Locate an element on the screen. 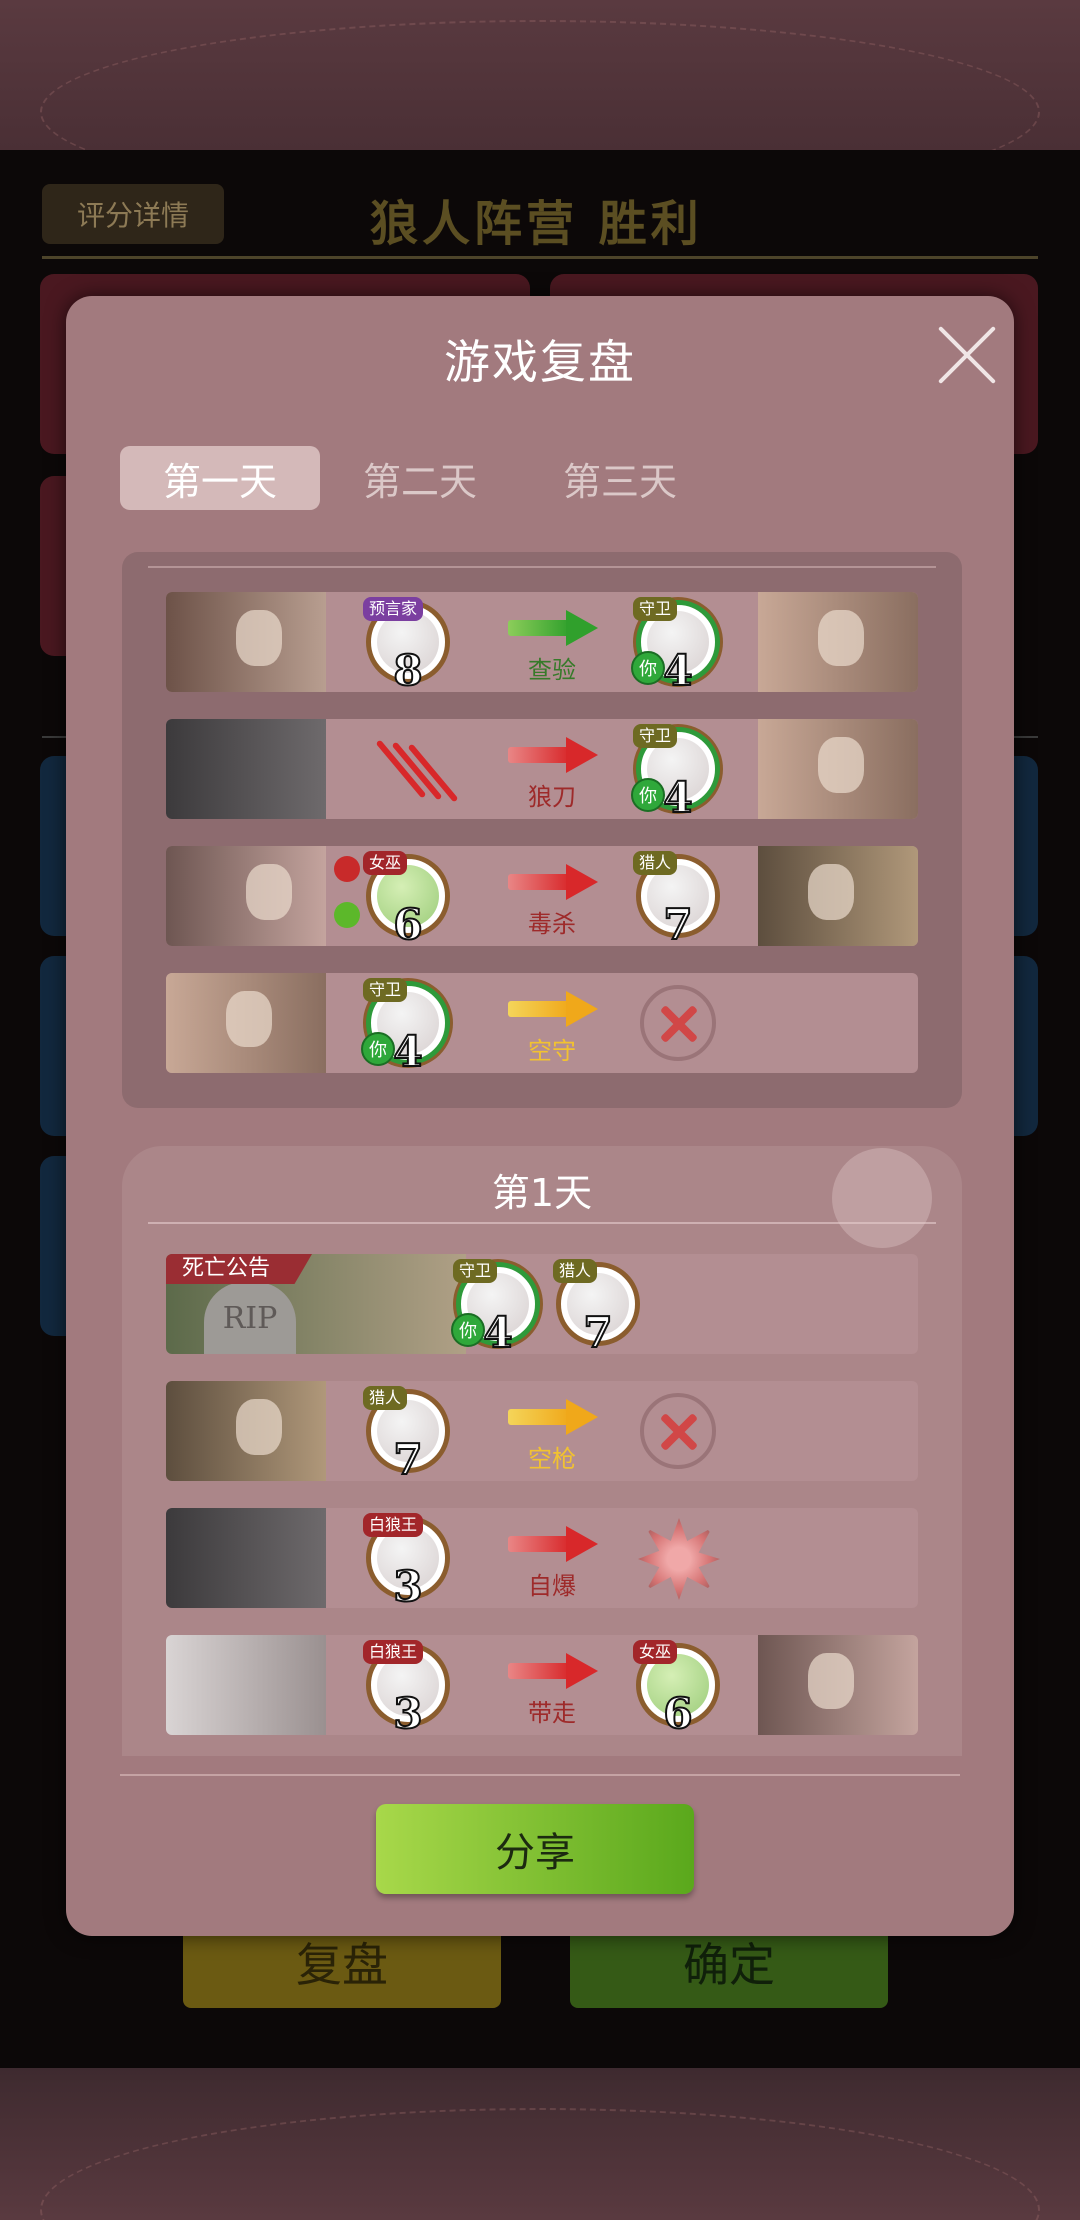  potion-red-icon is located at coordinates (347, 869).